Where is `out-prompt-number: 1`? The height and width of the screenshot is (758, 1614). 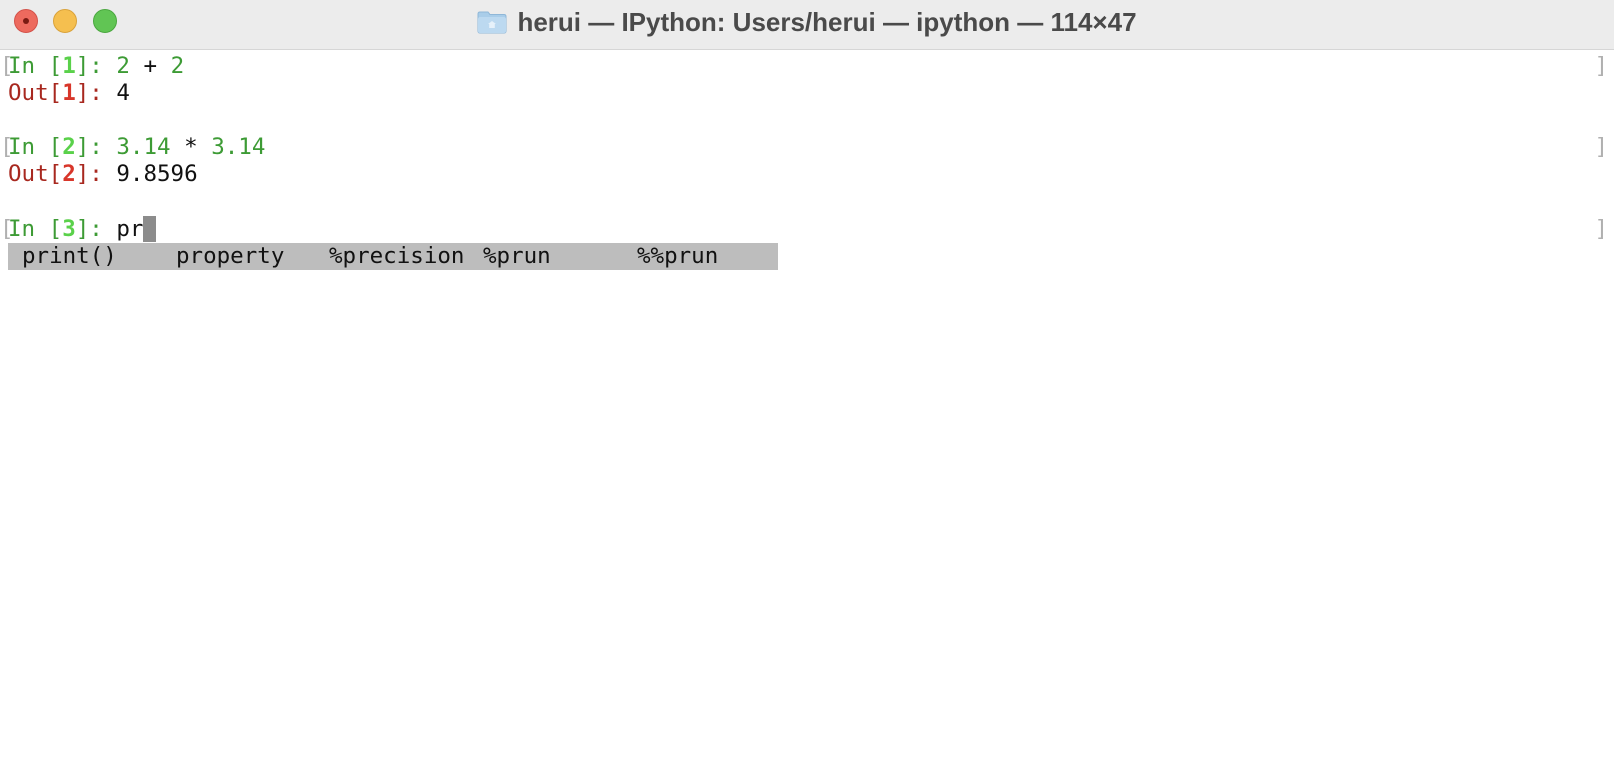 out-prompt-number: 1 is located at coordinates (69, 93).